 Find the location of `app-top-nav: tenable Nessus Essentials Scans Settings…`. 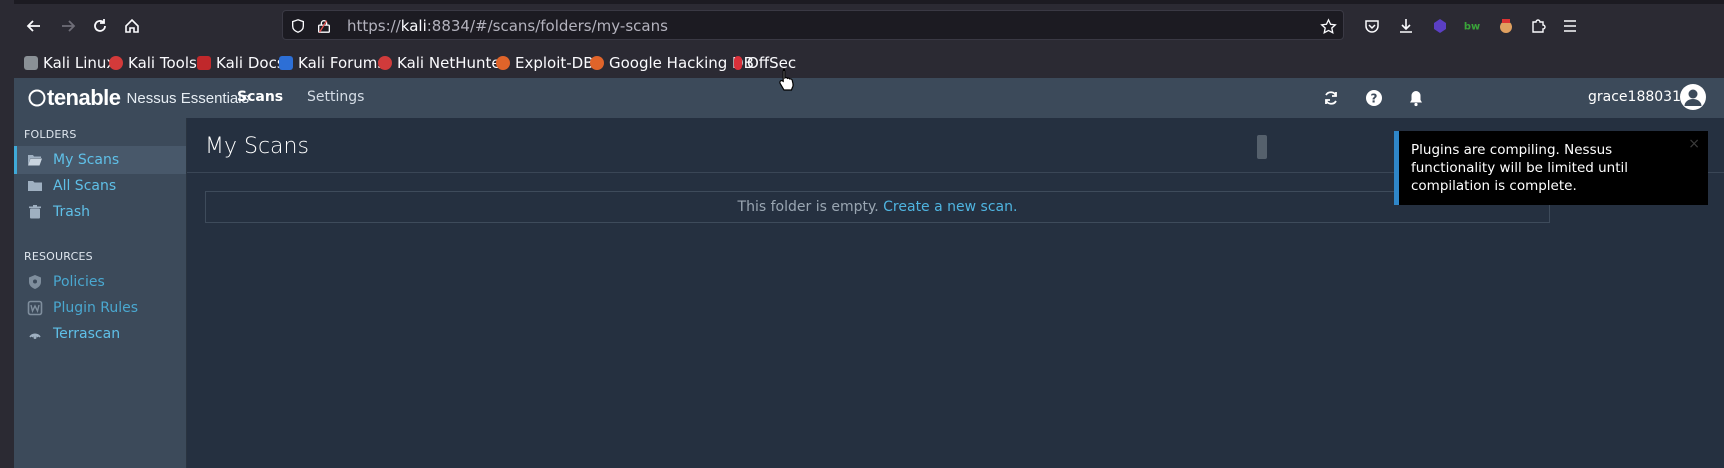

app-top-nav: tenable Nessus Essentials Scans Settings… is located at coordinates (869, 98).